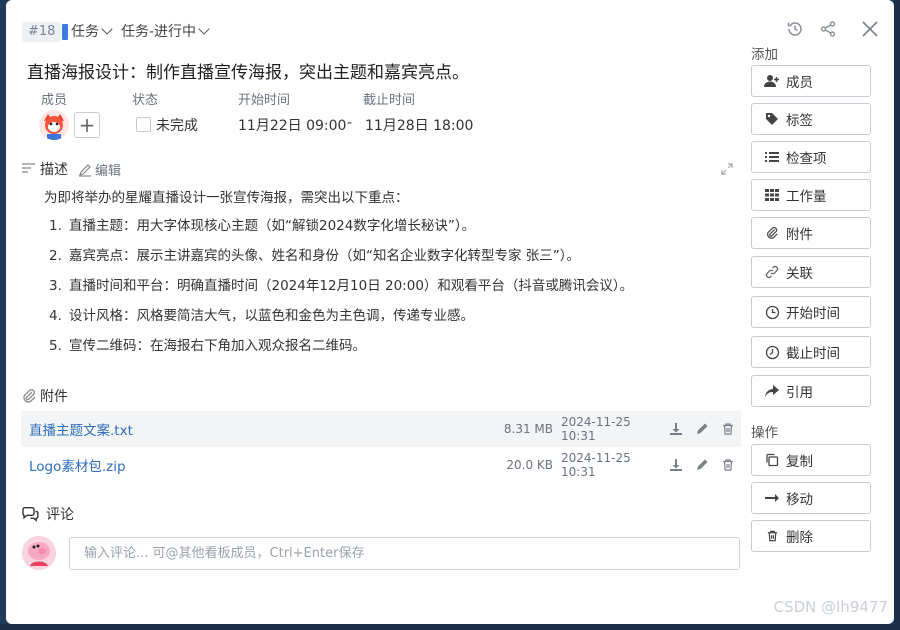 Image resolution: width=900 pixels, height=630 pixels. I want to click on add-link-button: 关联, so click(811, 272).